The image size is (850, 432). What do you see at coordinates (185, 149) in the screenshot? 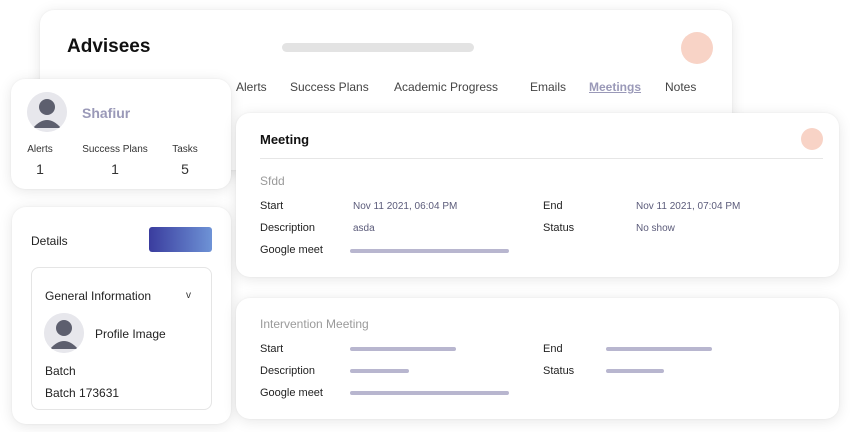
I see `stat-label: Tasks` at bounding box center [185, 149].